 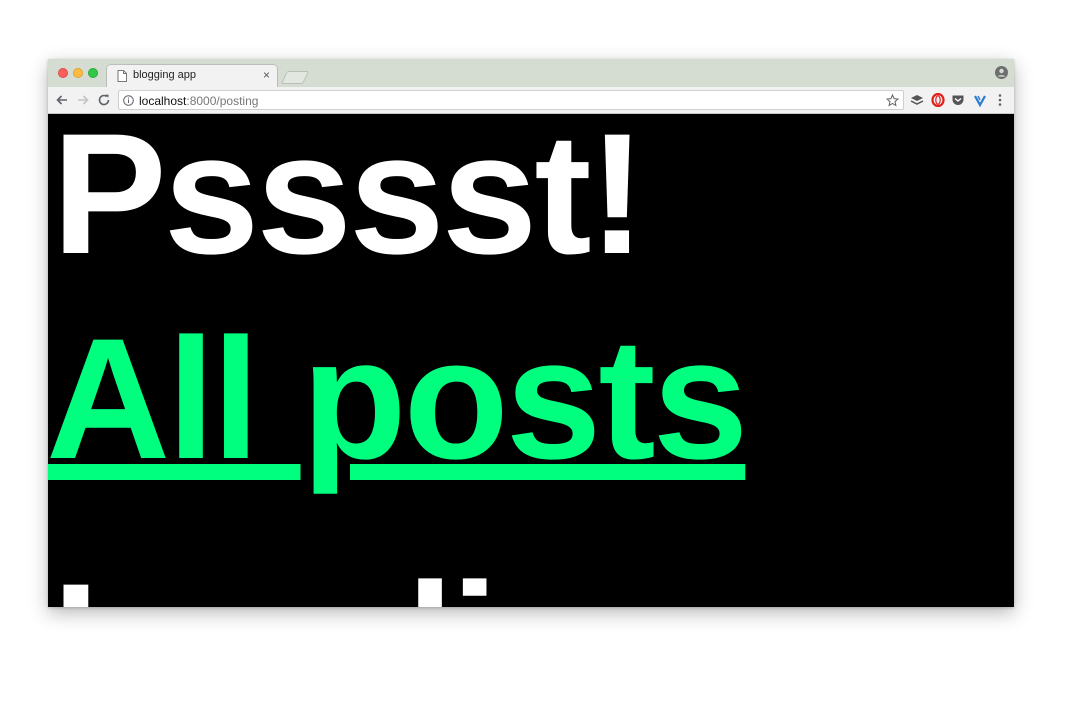 I want to click on tab-strip: blogging app ×, so click(x=531, y=73).